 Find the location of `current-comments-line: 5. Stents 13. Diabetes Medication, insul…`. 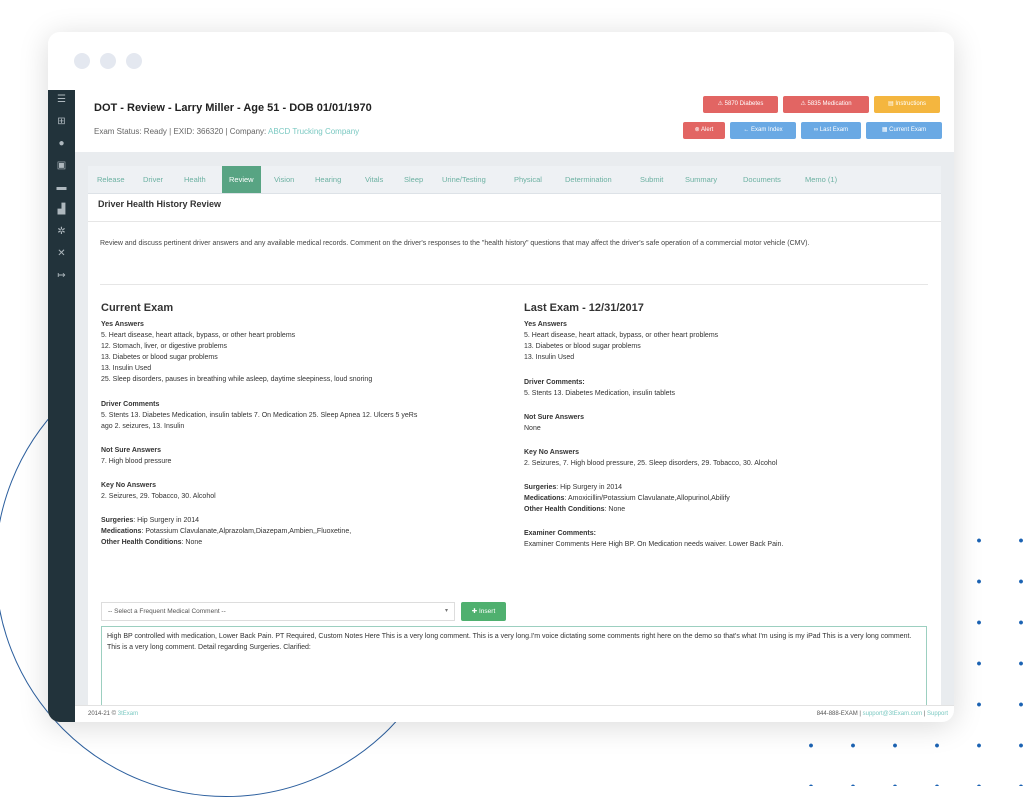

current-comments-line: 5. Stents 13. Diabetes Medication, insul… is located at coordinates (259, 415).